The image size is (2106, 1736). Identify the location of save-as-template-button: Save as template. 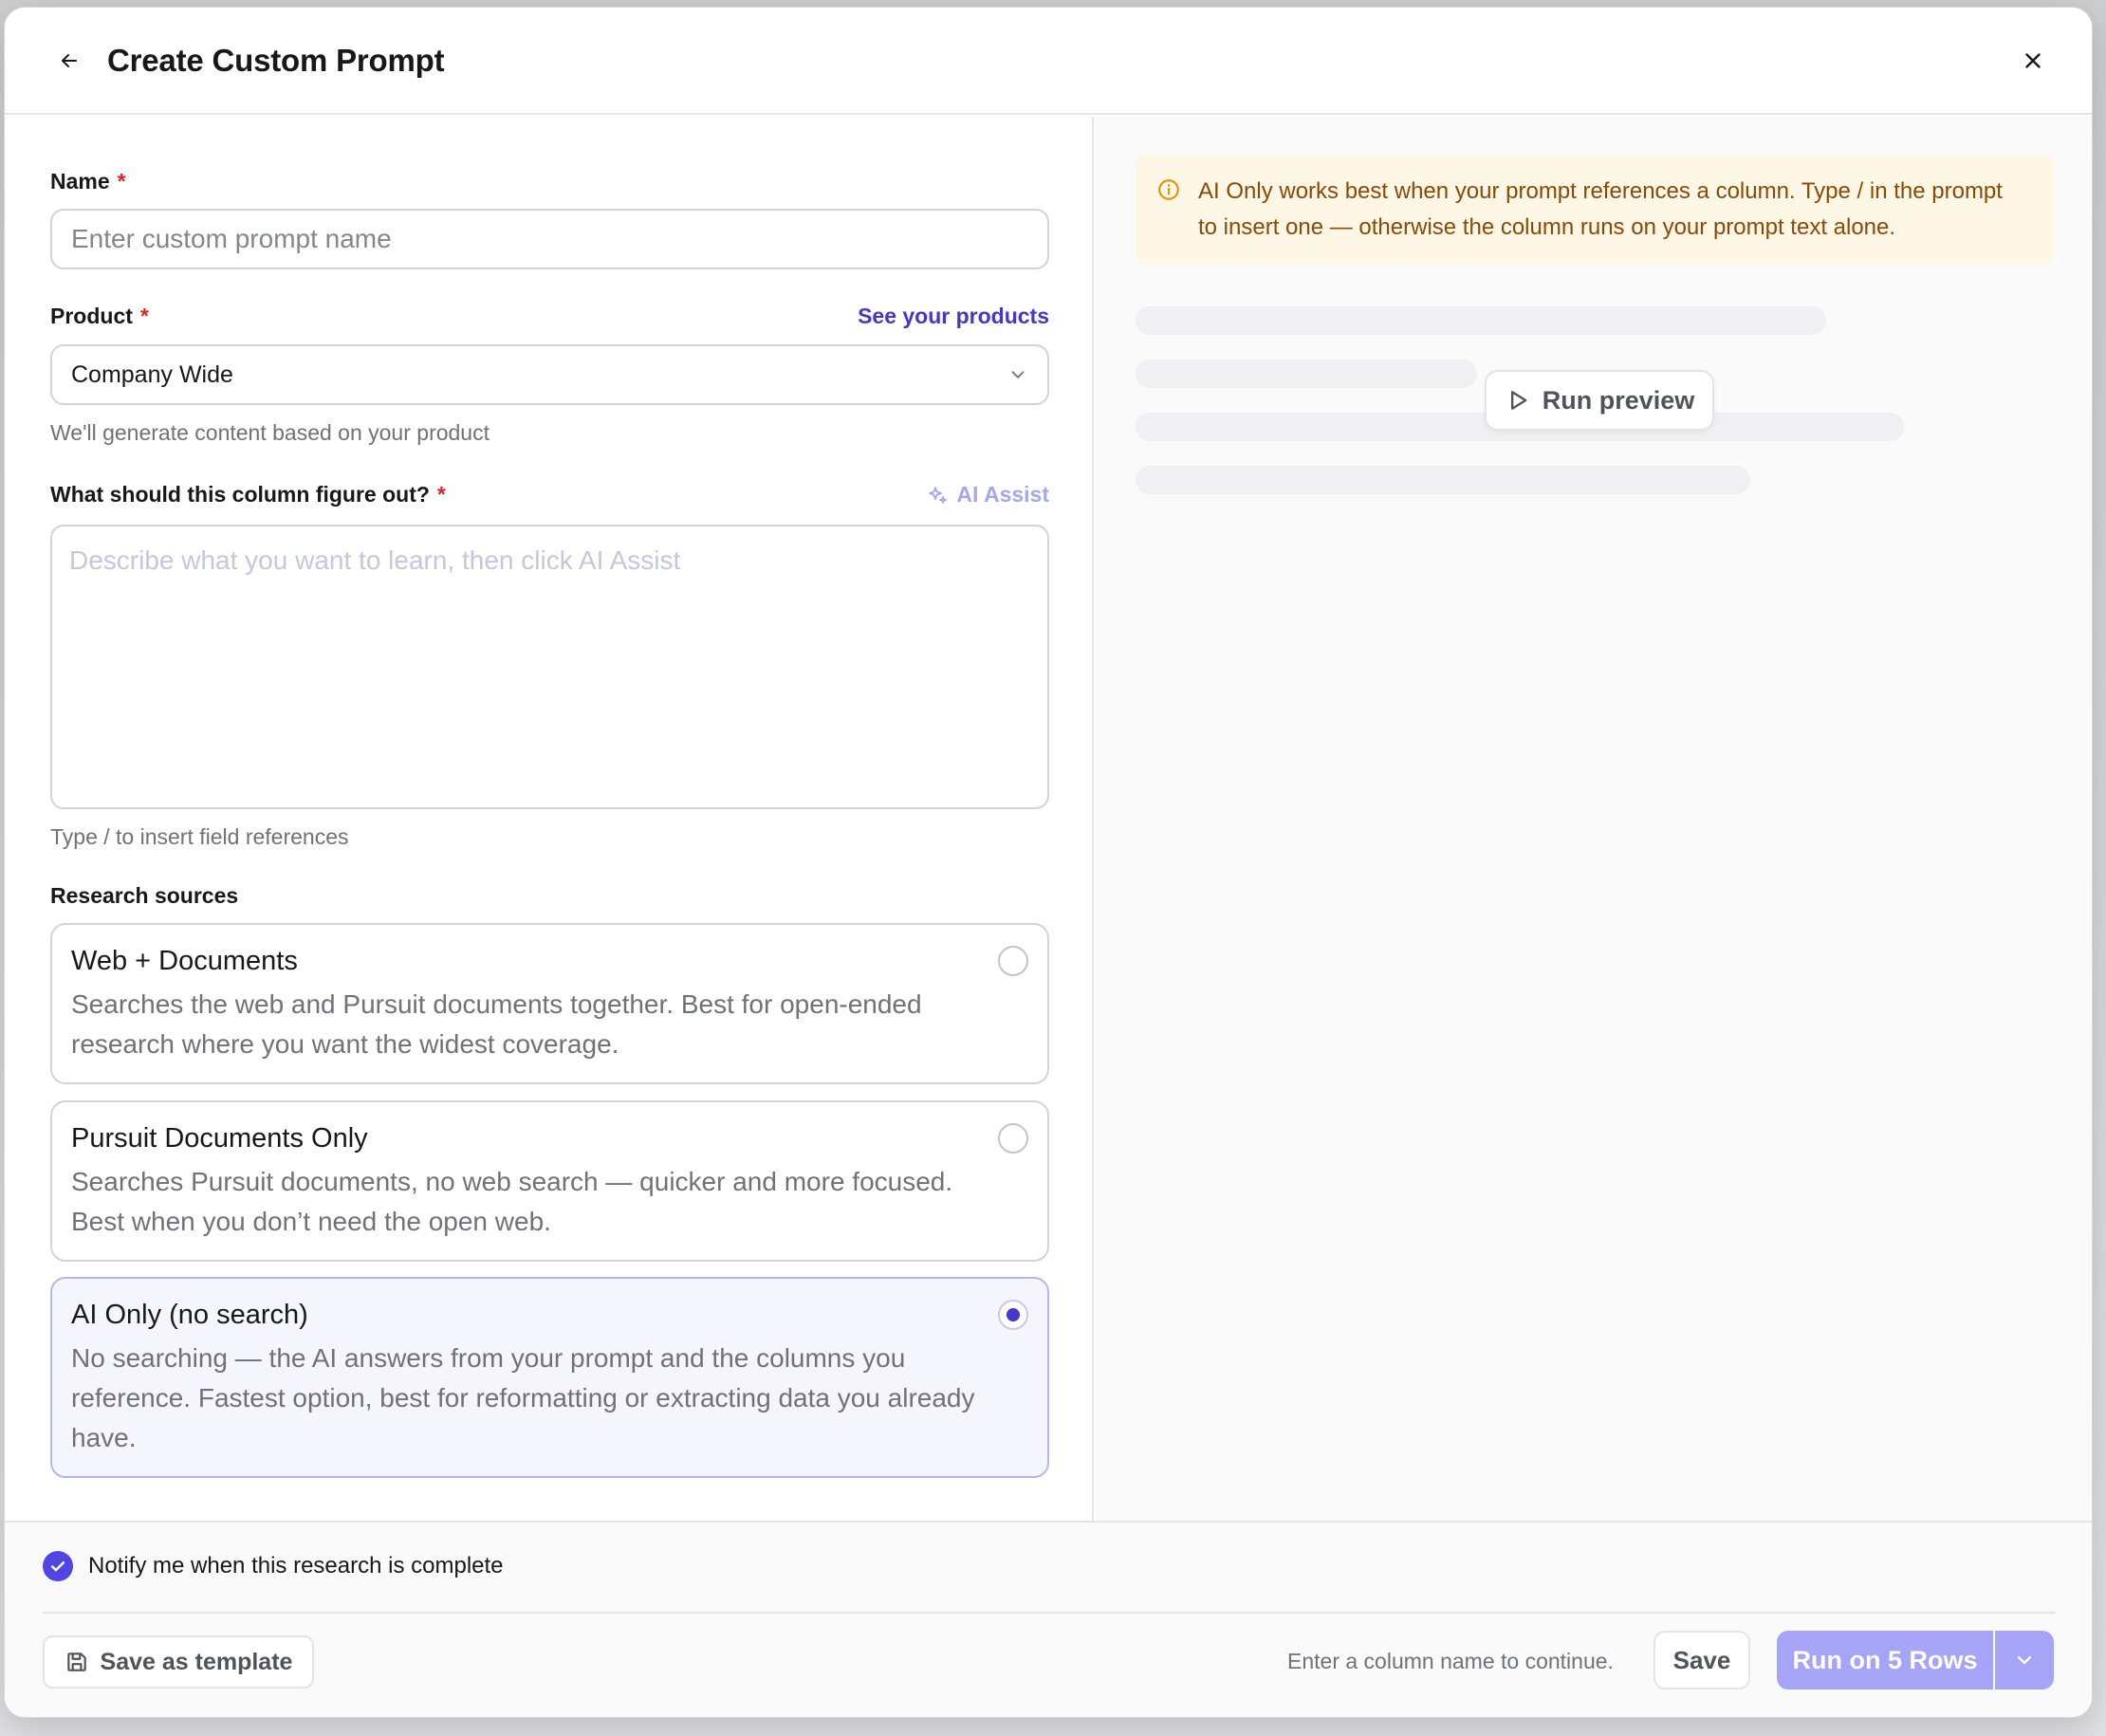
(179, 1662).